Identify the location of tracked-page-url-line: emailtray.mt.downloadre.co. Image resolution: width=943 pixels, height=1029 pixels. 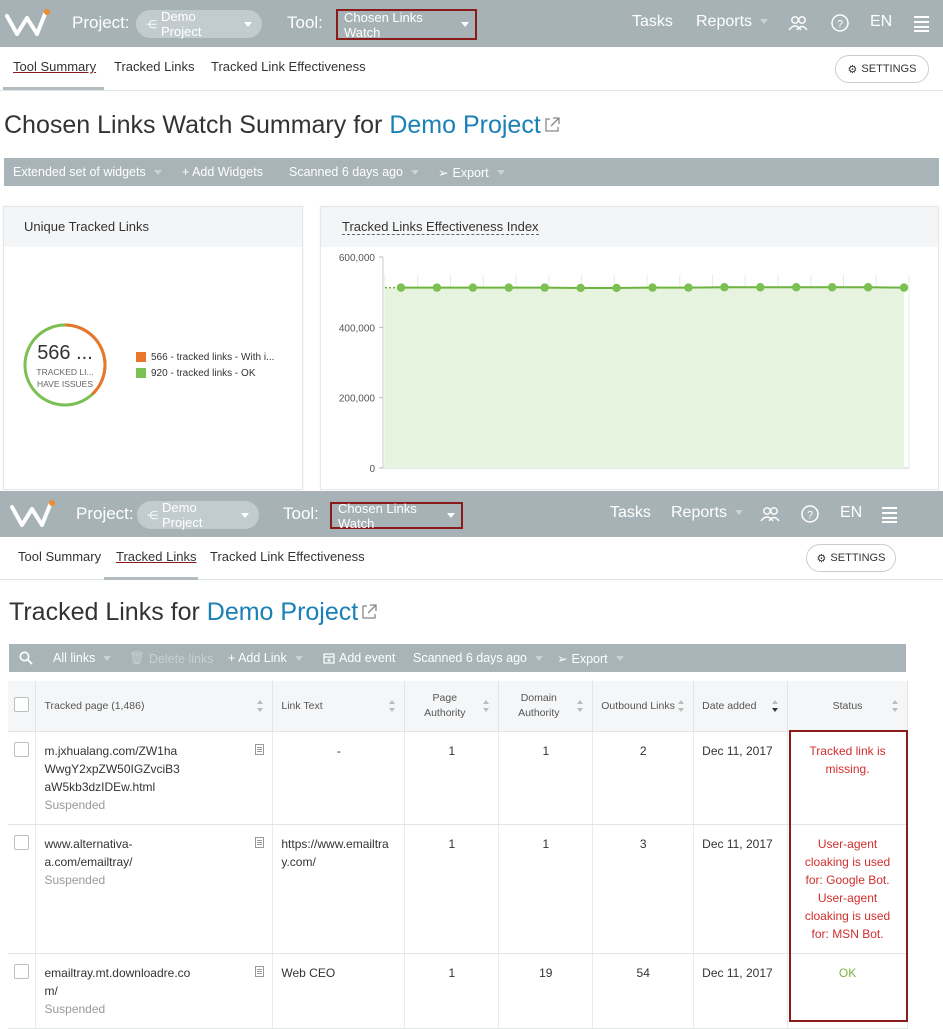
(145, 973).